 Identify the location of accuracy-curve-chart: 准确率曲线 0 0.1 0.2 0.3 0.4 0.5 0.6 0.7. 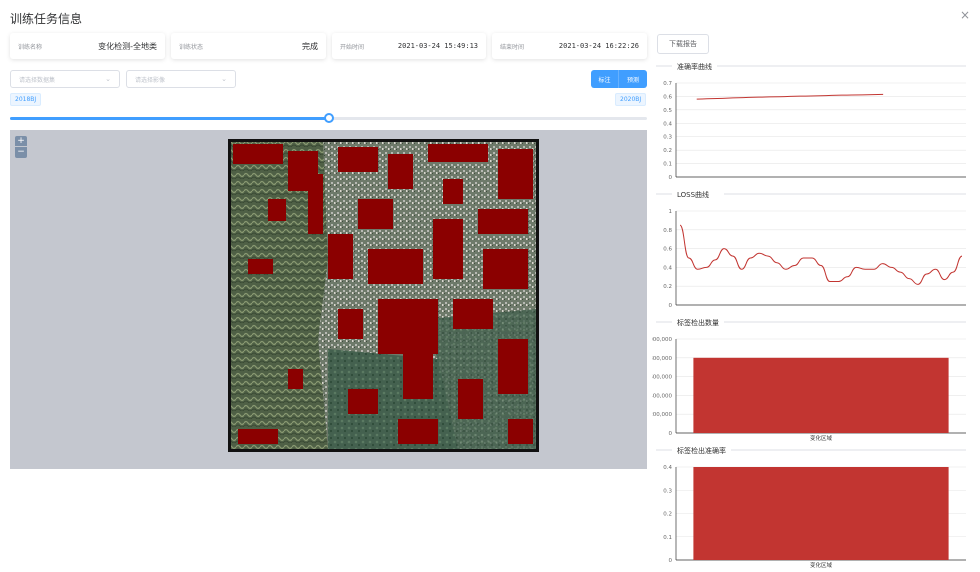
(811, 122).